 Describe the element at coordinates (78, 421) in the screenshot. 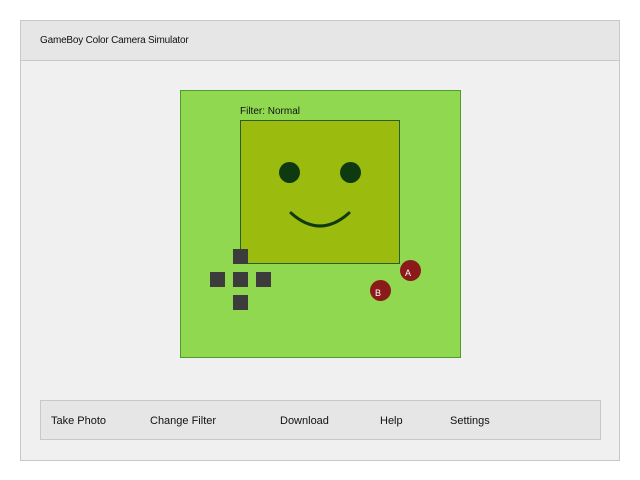

I see `take-photo-button: Take Photo` at that location.